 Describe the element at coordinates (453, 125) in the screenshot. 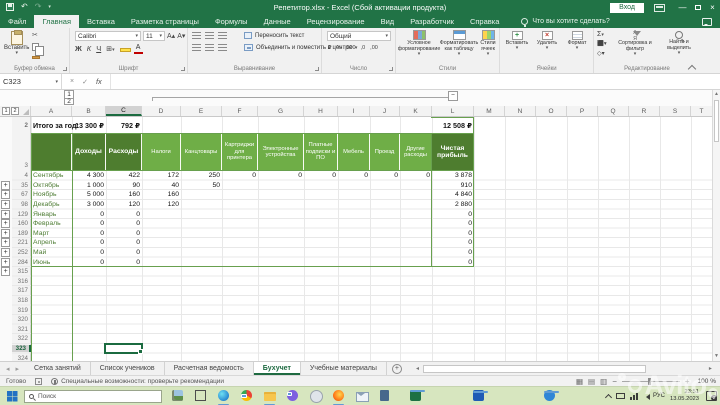

I see `cell-total-profit: 12 508 ₽` at that location.